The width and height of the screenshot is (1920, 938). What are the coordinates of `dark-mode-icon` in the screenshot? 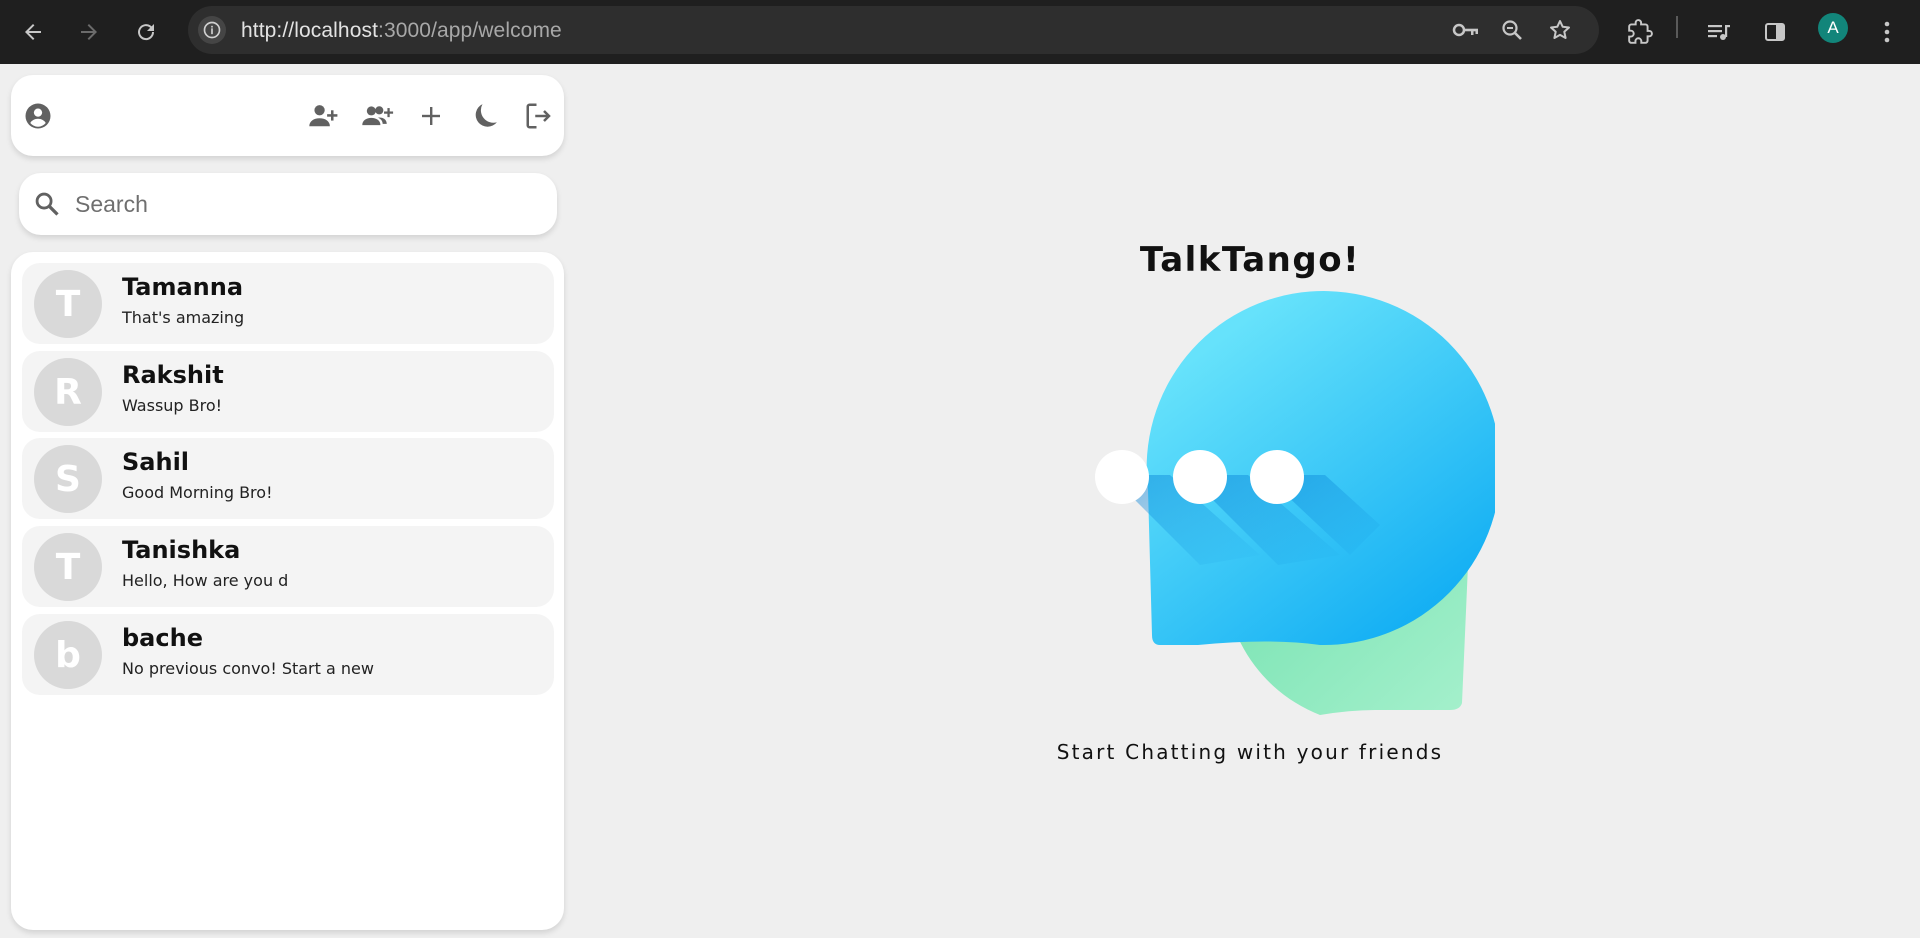 It's located at (486, 115).